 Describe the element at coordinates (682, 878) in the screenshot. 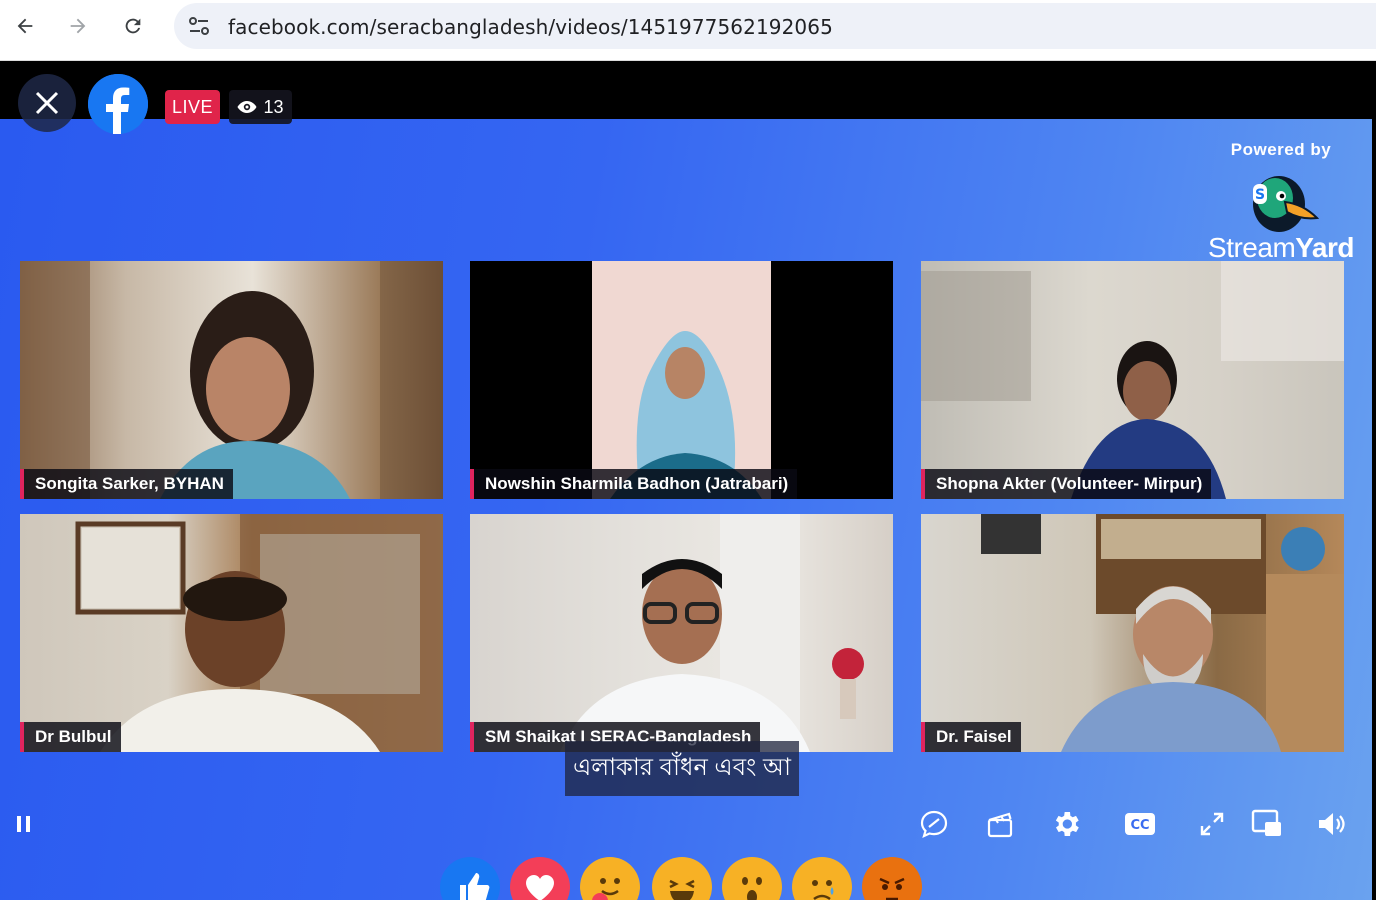

I see `haha-reaction` at that location.